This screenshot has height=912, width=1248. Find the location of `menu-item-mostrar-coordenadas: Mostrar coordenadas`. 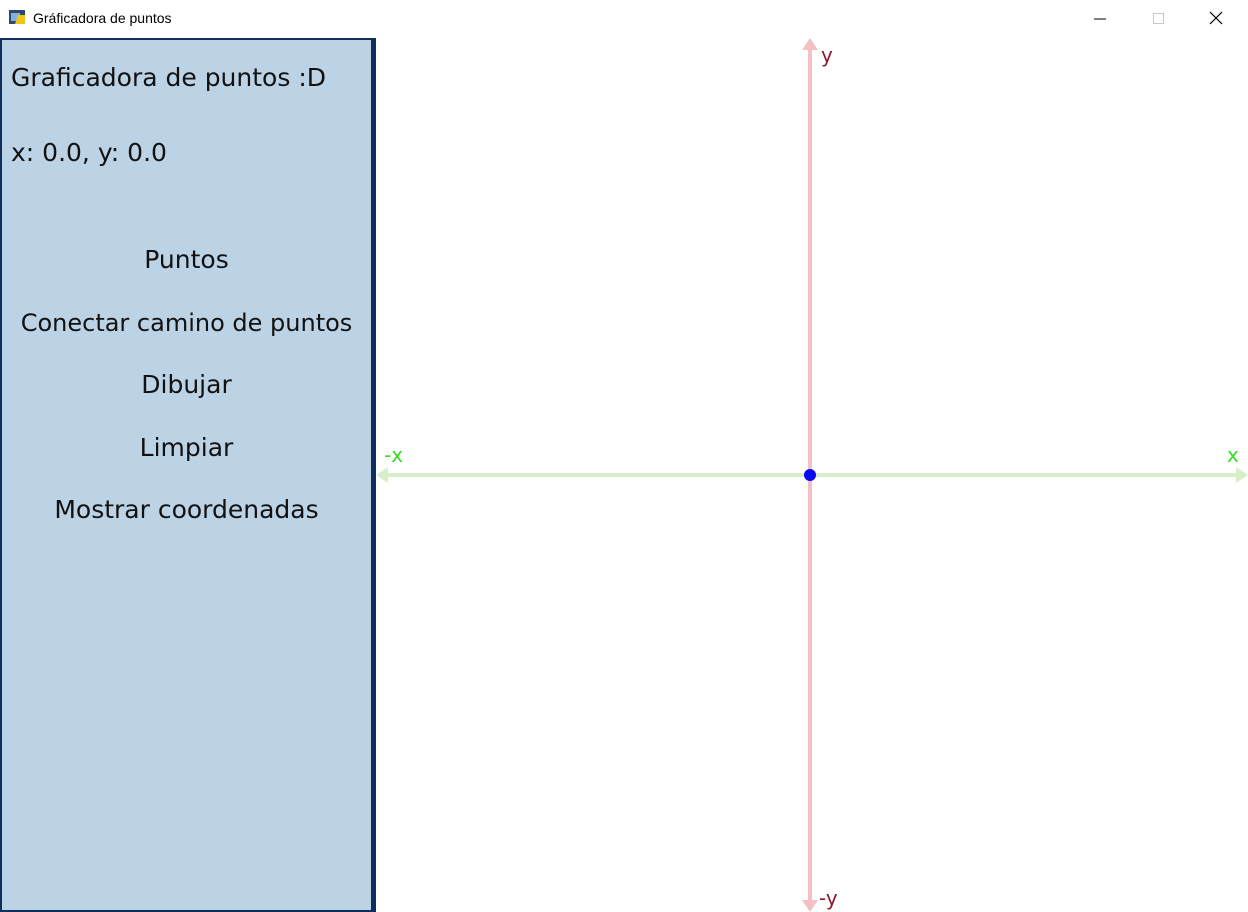

menu-item-mostrar-coordenadas: Mostrar coordenadas is located at coordinates (186, 510).